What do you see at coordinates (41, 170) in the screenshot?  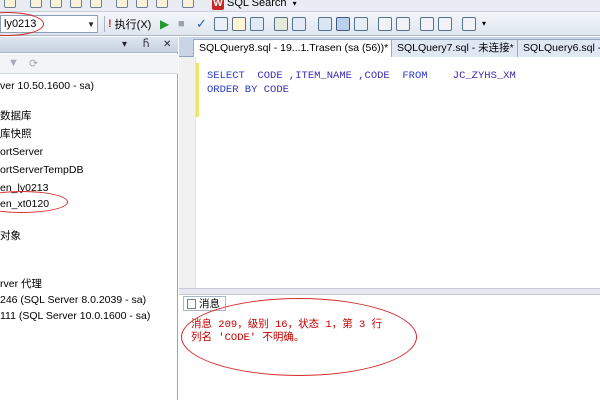 I see `tree-item-report-server-temp: ortServerTempDB` at bounding box center [41, 170].